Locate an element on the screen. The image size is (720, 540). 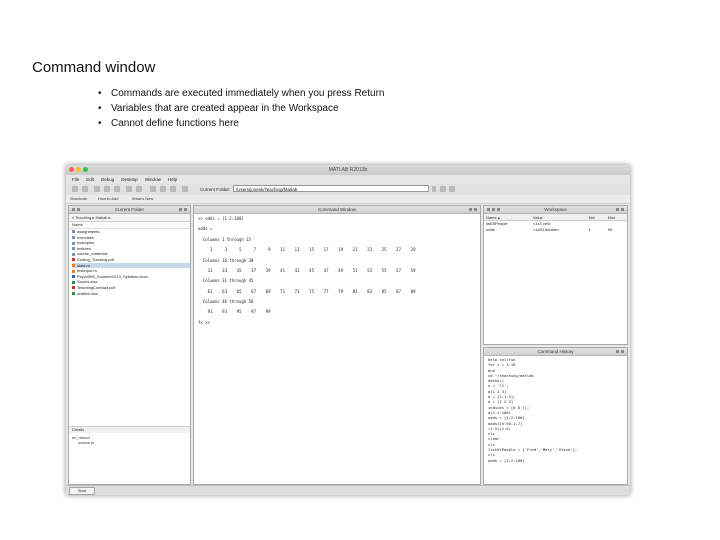
command-prompt: fx >> is located at coordinates (204, 322).